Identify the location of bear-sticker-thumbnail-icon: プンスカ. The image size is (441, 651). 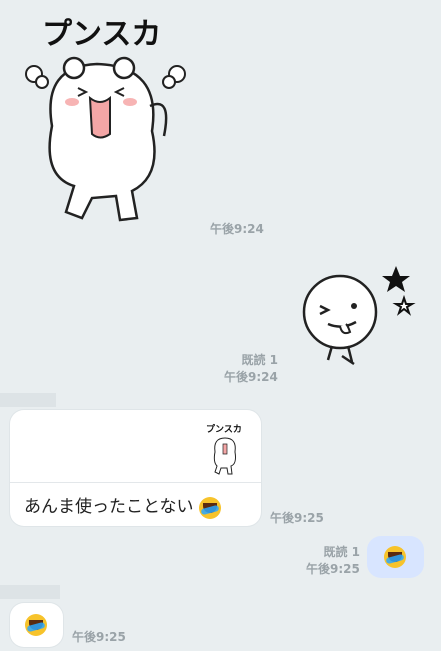
(224, 449).